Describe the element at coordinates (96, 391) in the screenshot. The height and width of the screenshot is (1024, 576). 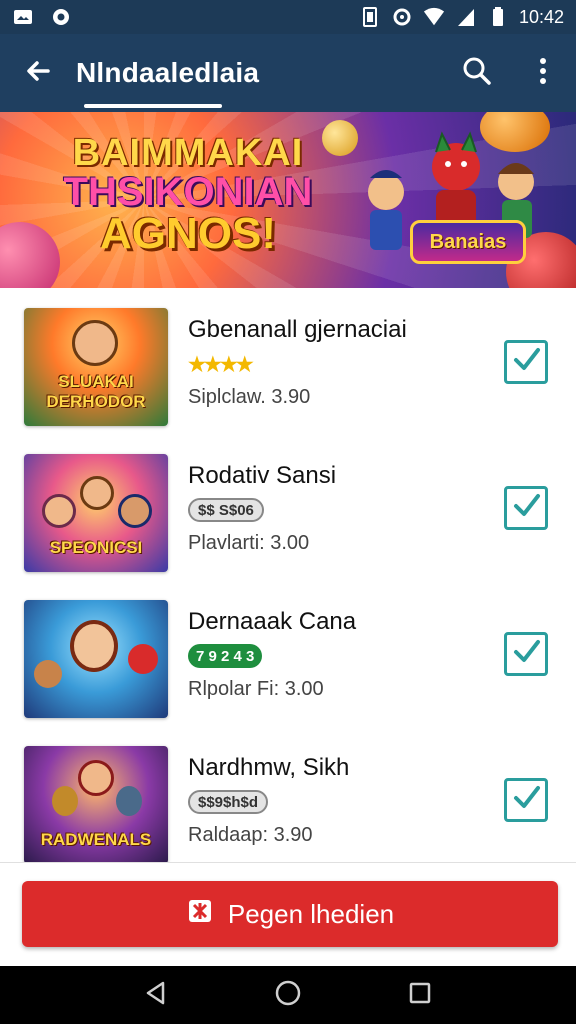
I see `thumbnail-label: SLUAKAI DERHODOR` at that location.